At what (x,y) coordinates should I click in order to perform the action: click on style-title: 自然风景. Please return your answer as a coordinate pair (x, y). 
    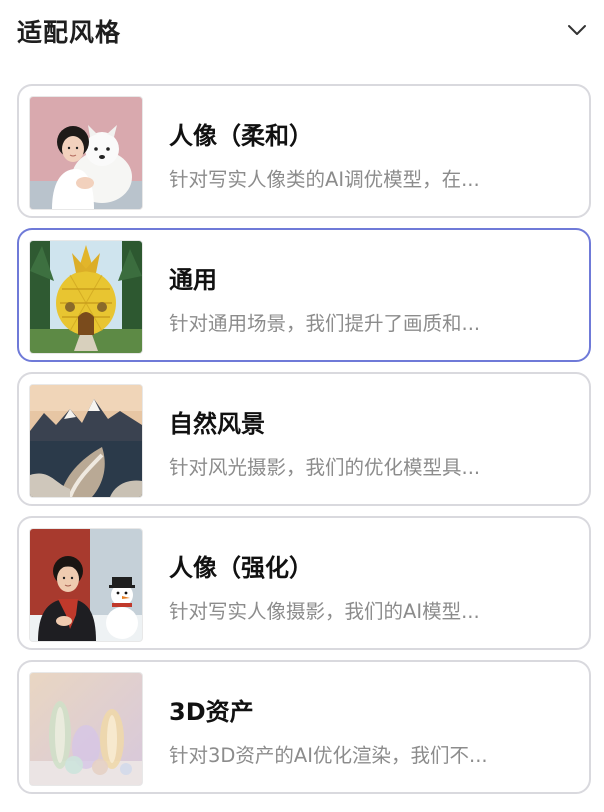
    Looking at the image, I should click on (217, 424).